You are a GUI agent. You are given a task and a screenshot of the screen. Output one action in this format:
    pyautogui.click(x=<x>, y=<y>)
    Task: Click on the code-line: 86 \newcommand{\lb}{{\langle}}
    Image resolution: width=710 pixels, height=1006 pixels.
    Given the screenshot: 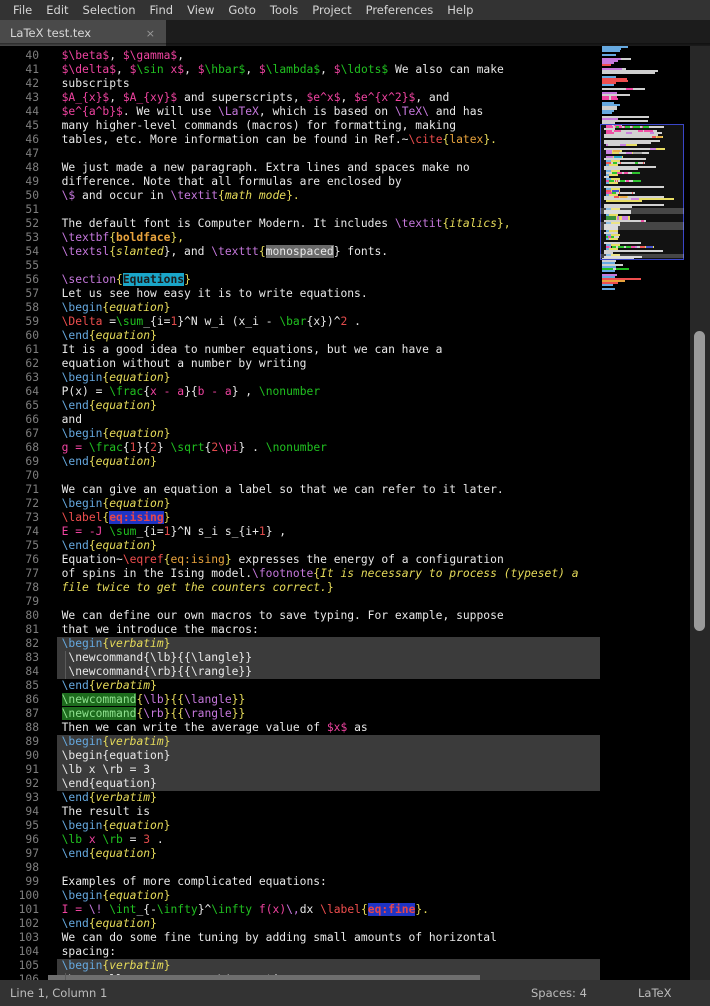 What is the action you would take?
    pyautogui.click(x=300, y=700)
    